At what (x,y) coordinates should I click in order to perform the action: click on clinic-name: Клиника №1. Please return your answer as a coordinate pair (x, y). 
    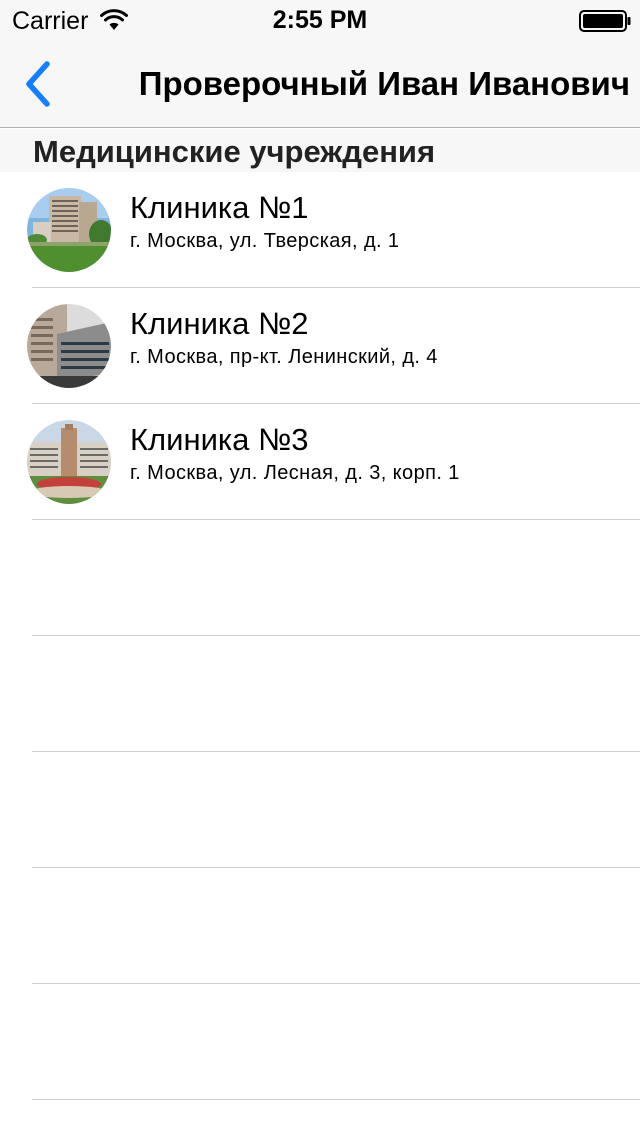
    Looking at the image, I should click on (219, 207).